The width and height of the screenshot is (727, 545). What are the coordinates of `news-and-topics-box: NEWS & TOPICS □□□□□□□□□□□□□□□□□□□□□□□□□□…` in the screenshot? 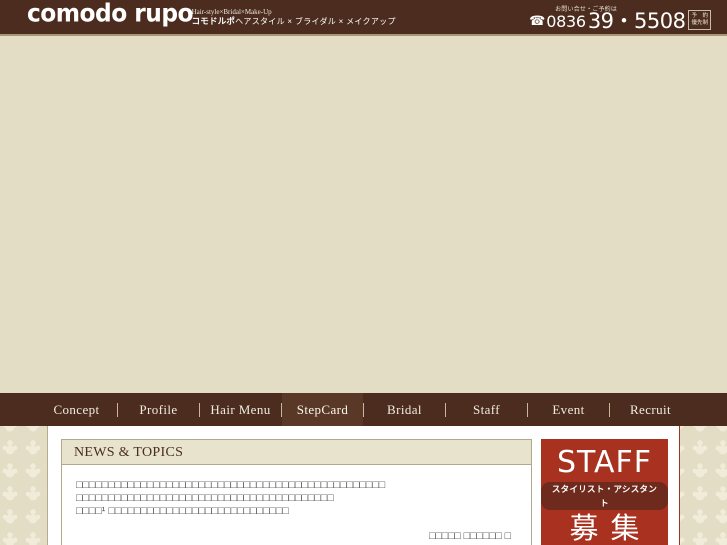 It's located at (296, 492).